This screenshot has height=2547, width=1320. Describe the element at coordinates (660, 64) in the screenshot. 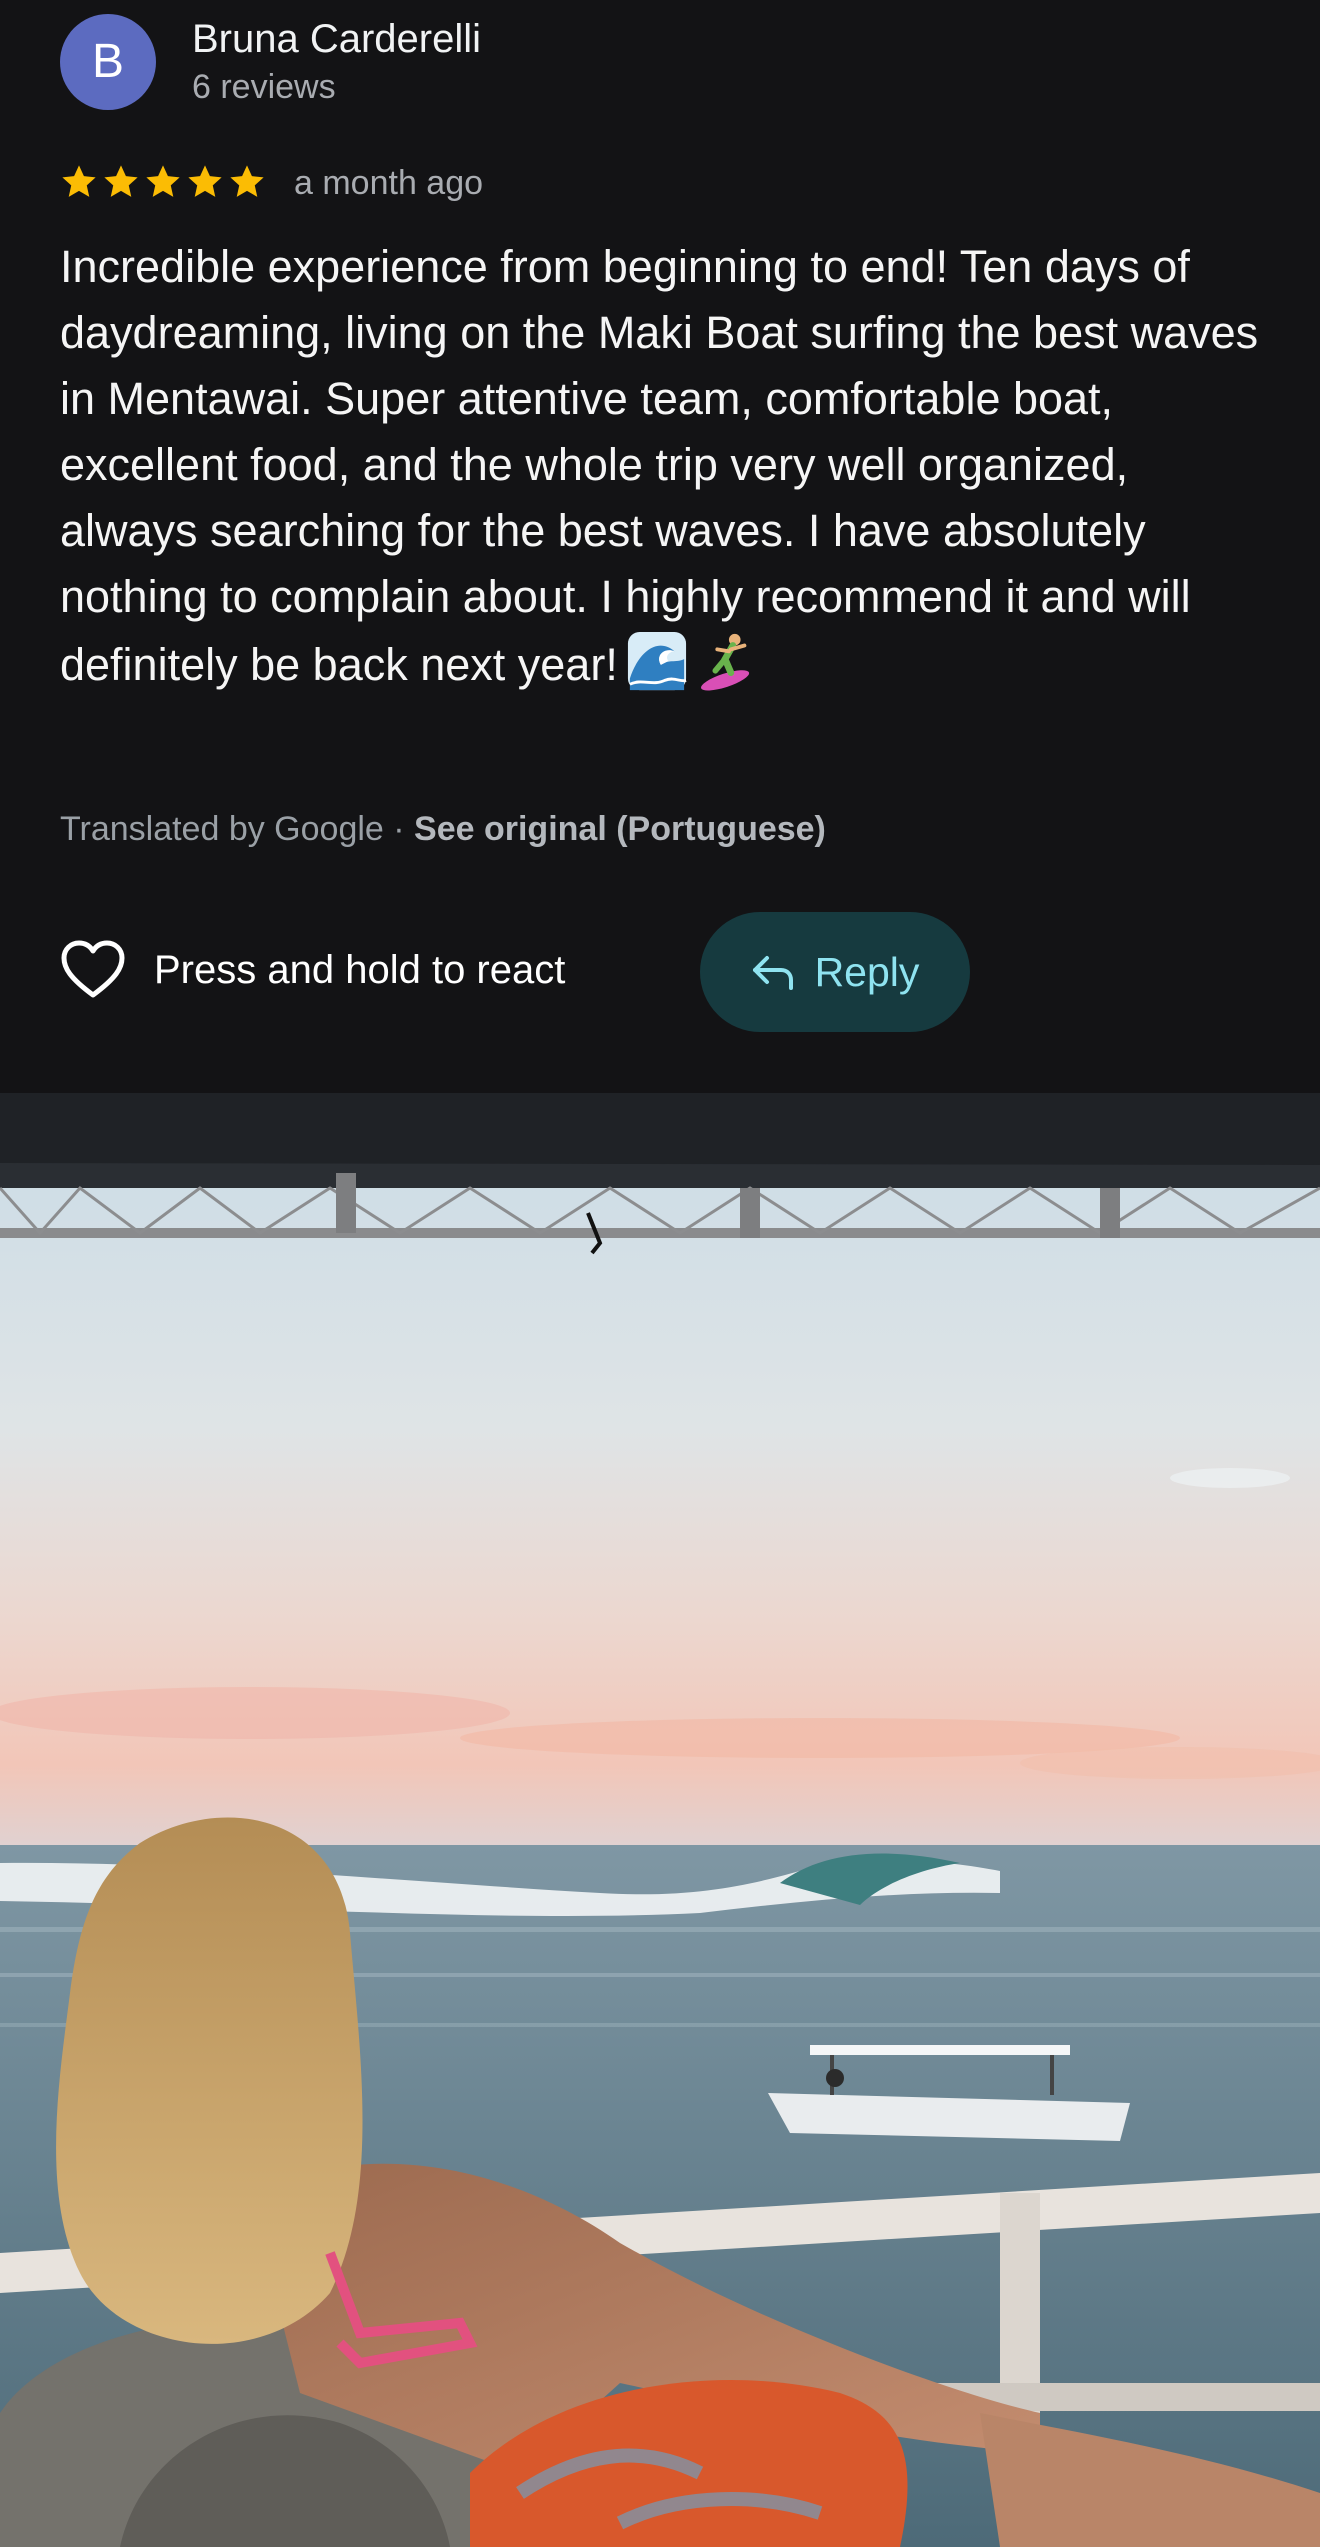

I see `reviewer-header: B Bruna Carderelli 6 reviews` at that location.